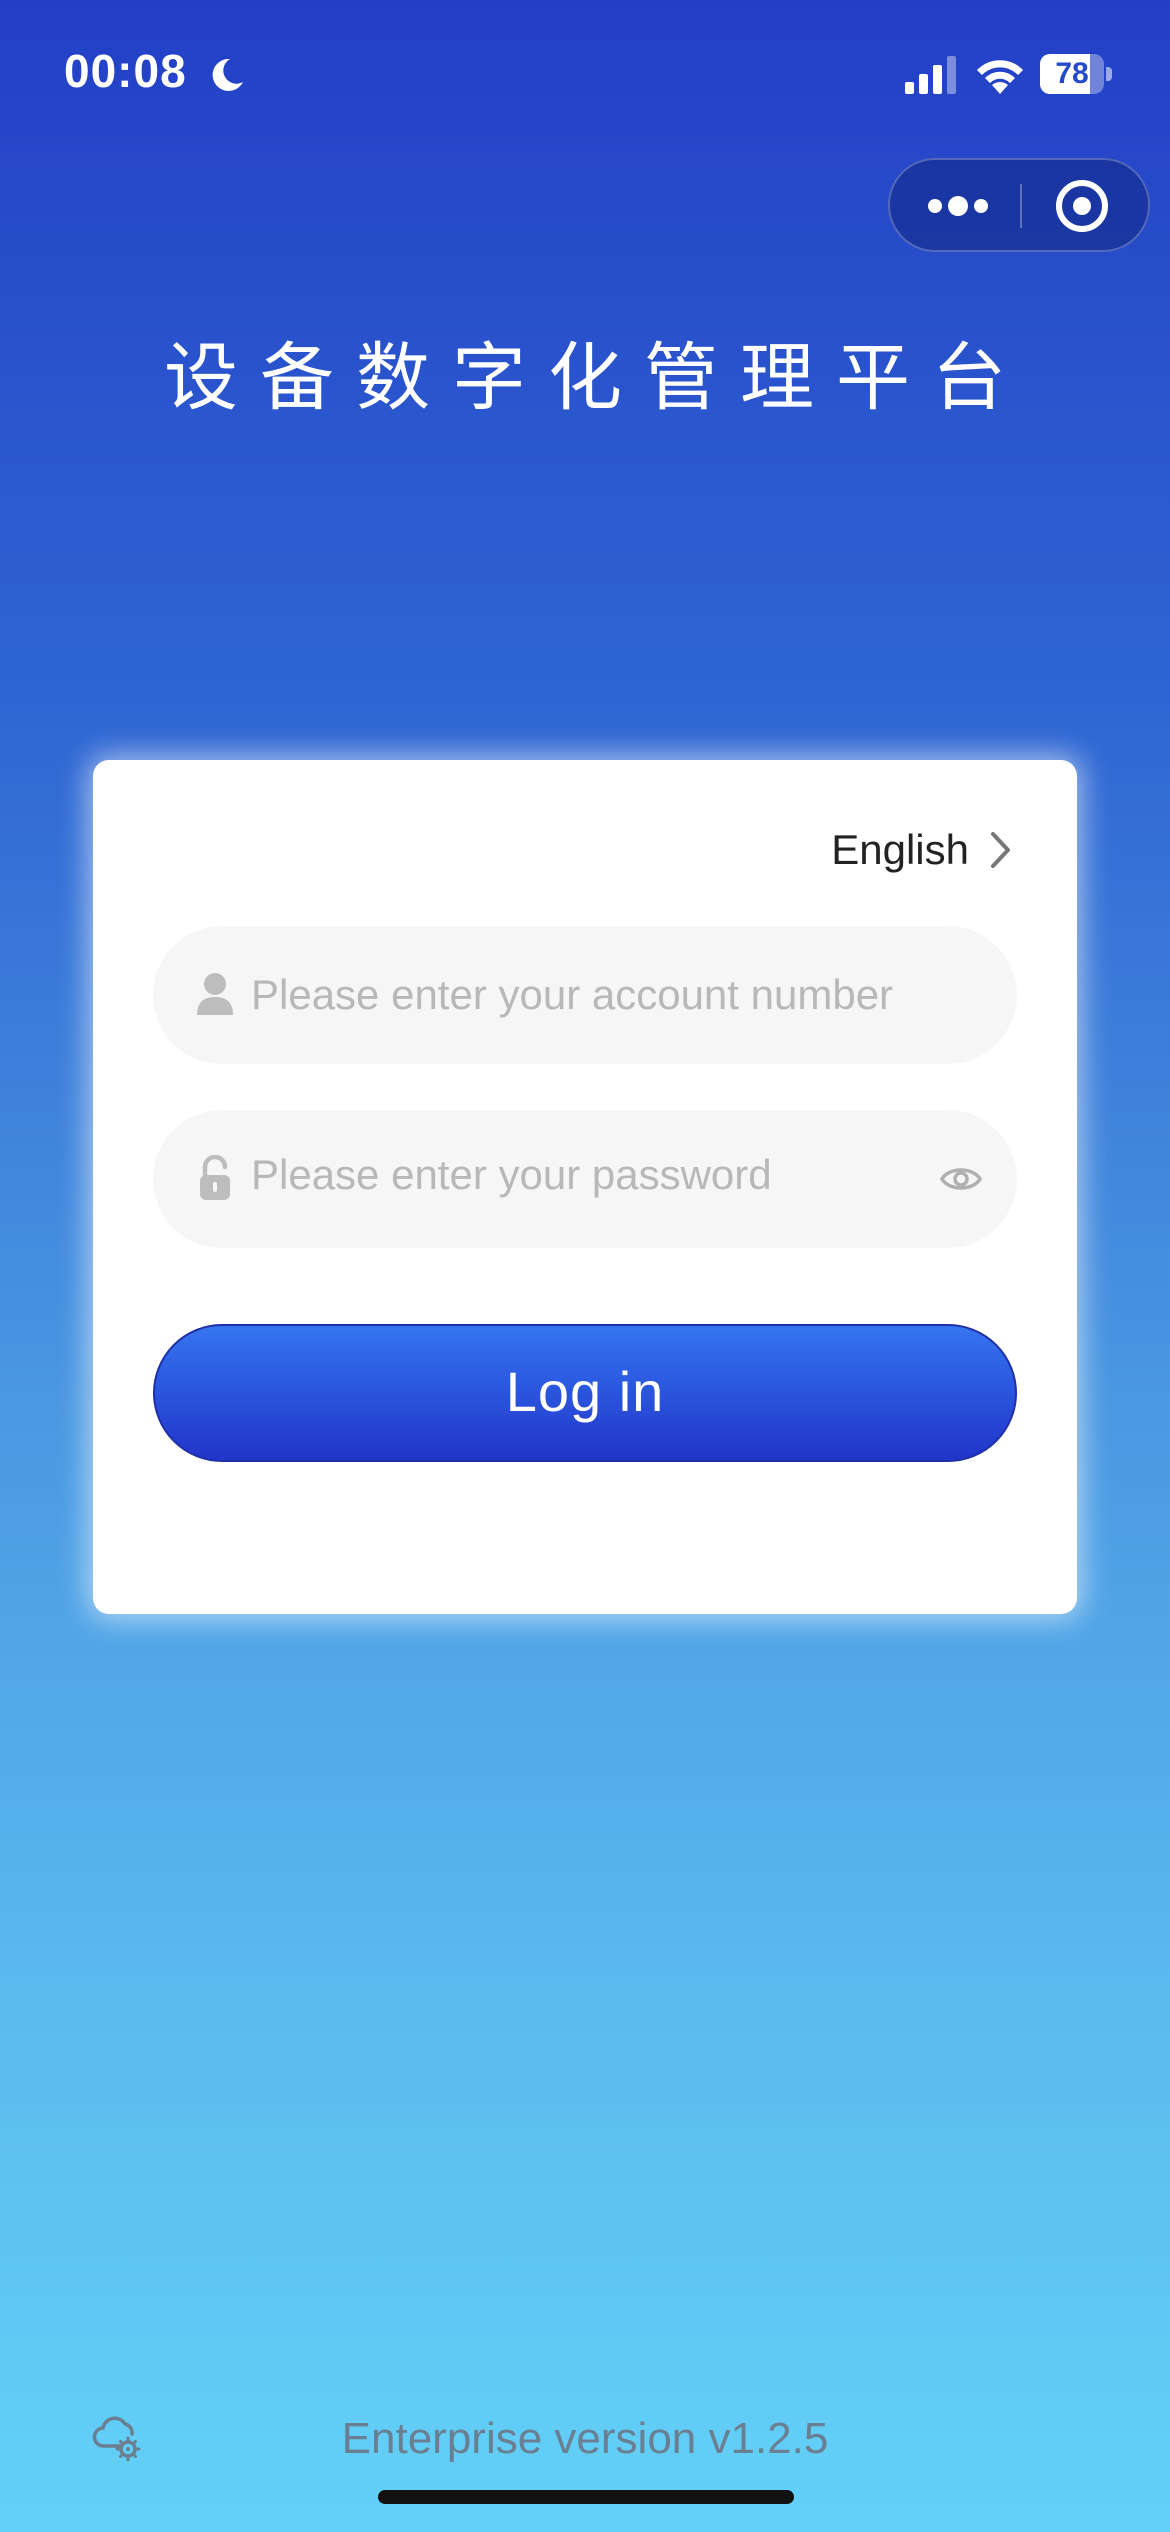 This screenshot has width=1170, height=2532. I want to click on home-indicator, so click(586, 2497).